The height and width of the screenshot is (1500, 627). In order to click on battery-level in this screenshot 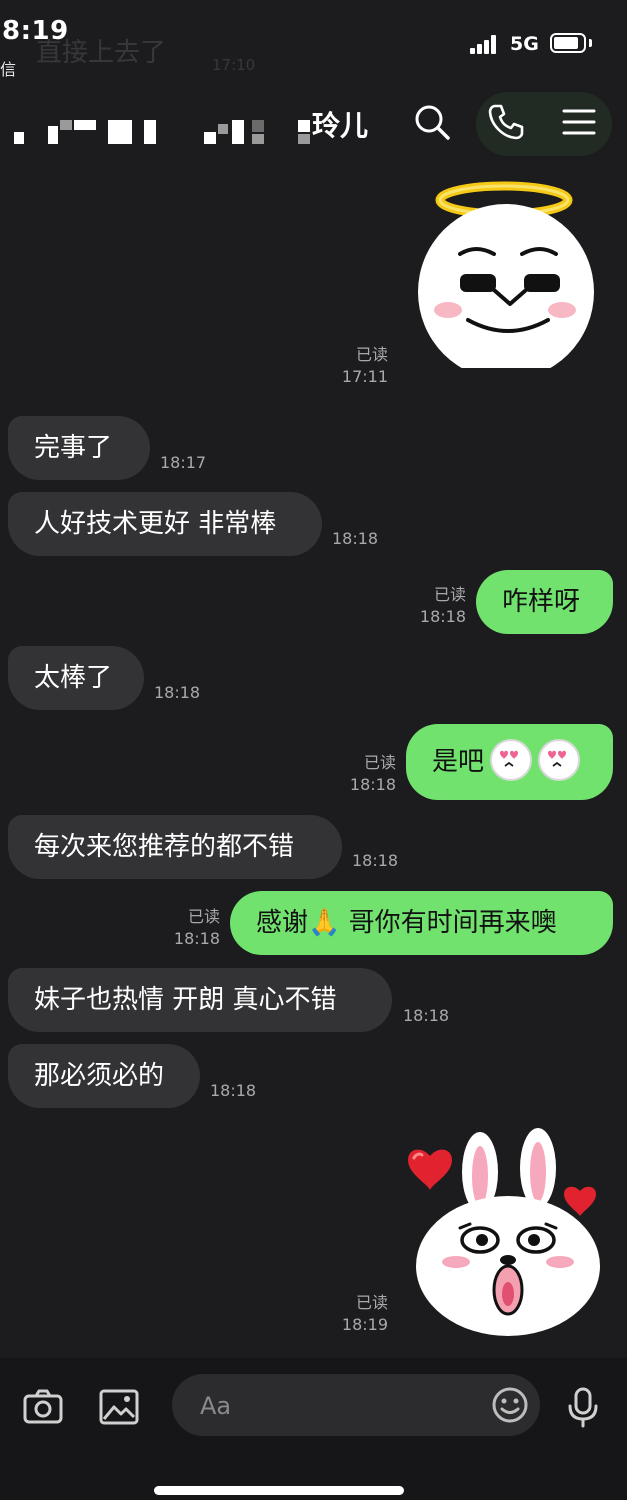, I will do `click(566, 43)`.